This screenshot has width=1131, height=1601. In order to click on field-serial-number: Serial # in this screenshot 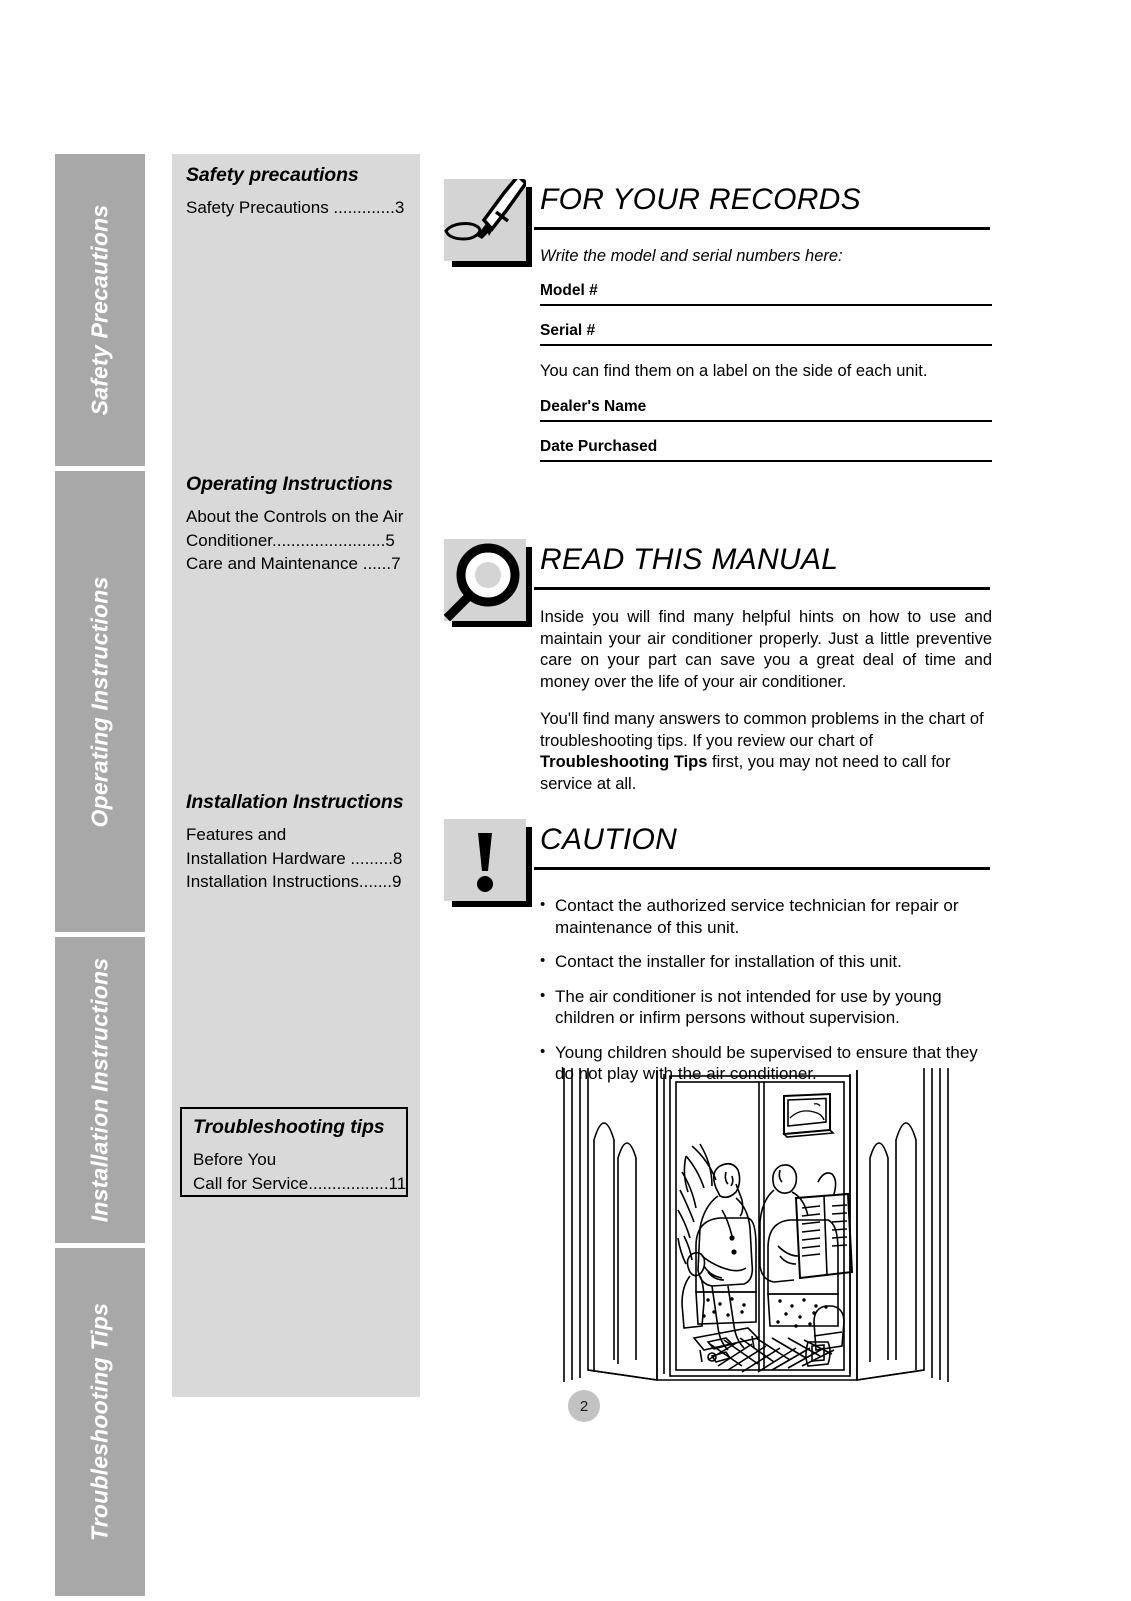, I will do `click(766, 334)`.